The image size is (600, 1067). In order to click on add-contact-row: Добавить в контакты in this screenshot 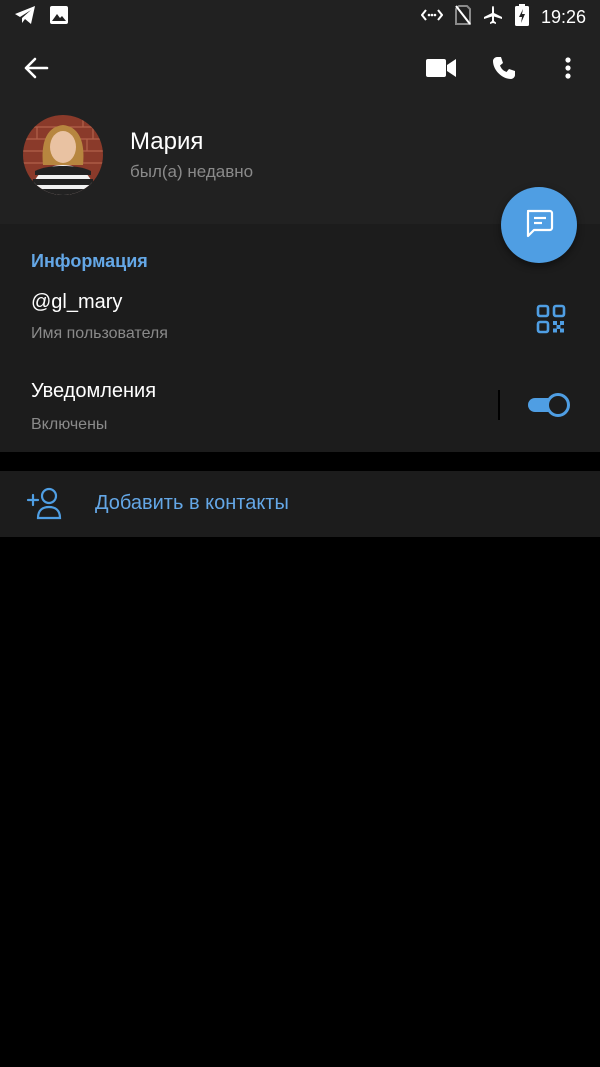, I will do `click(300, 504)`.